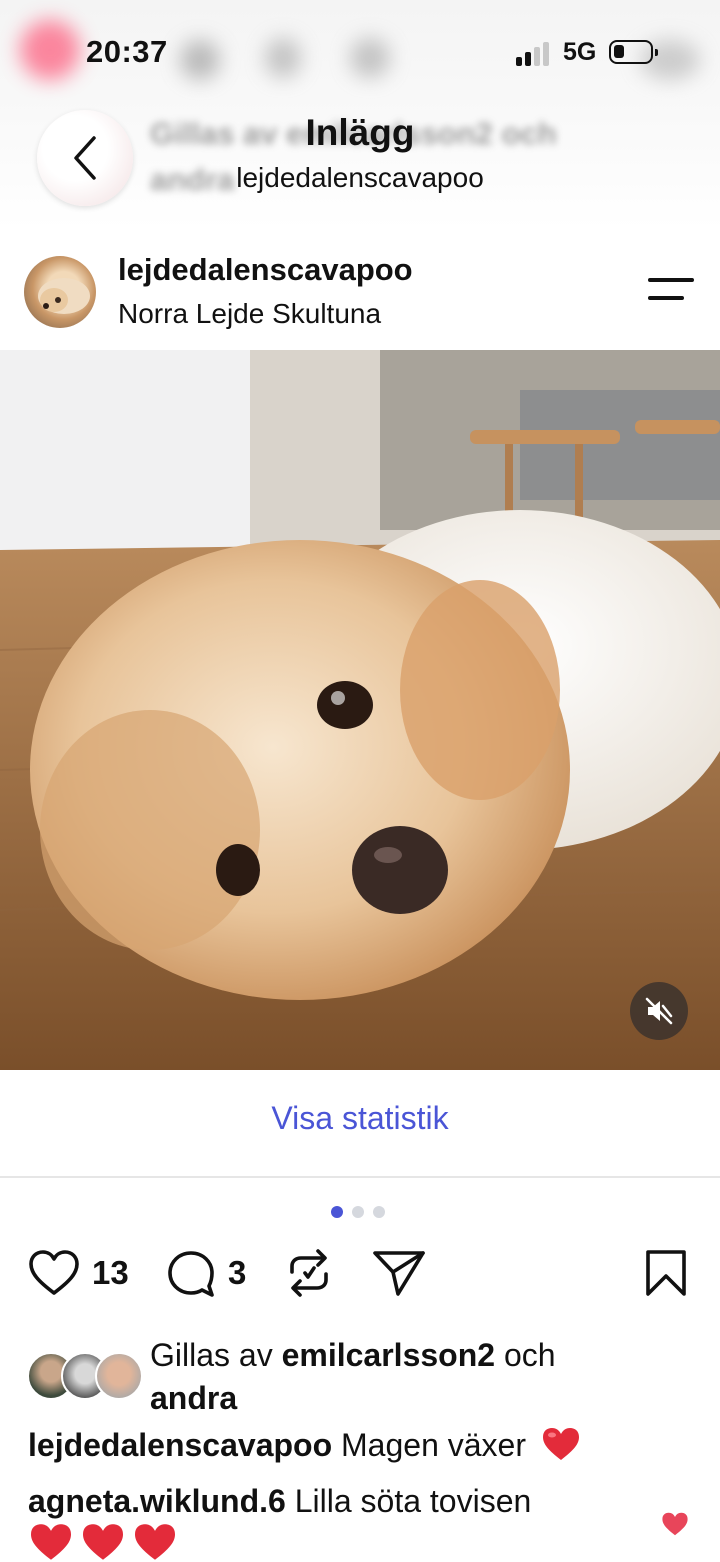  I want to click on post-location: Norra Lejde Skultuna, so click(249, 314).